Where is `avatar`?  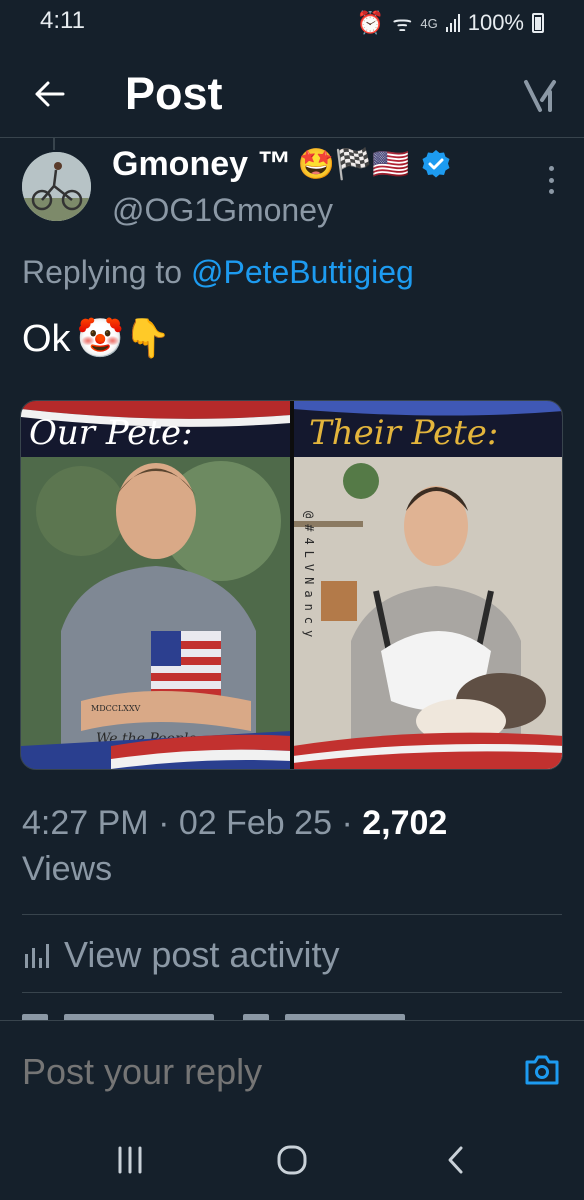 avatar is located at coordinates (56, 186).